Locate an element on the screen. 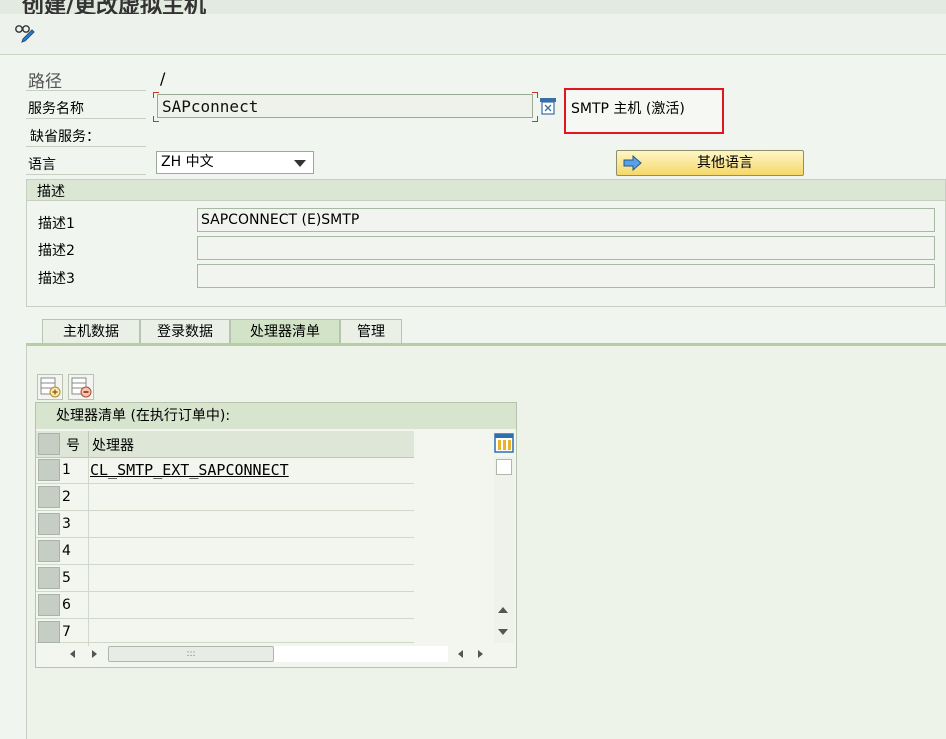 The image size is (946, 739). row-number: 1 is located at coordinates (66, 470).